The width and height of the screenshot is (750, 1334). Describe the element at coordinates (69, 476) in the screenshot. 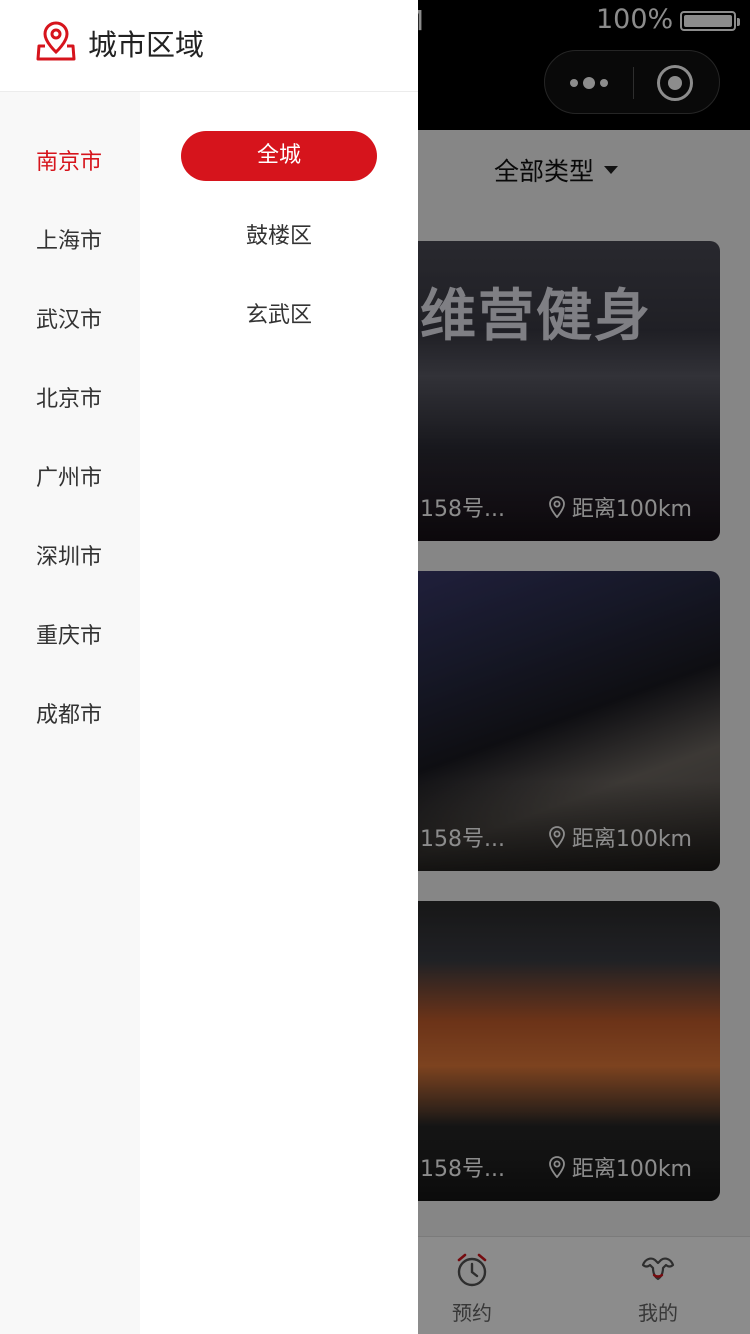

I see `city-item-guangzhou: 广州市` at that location.